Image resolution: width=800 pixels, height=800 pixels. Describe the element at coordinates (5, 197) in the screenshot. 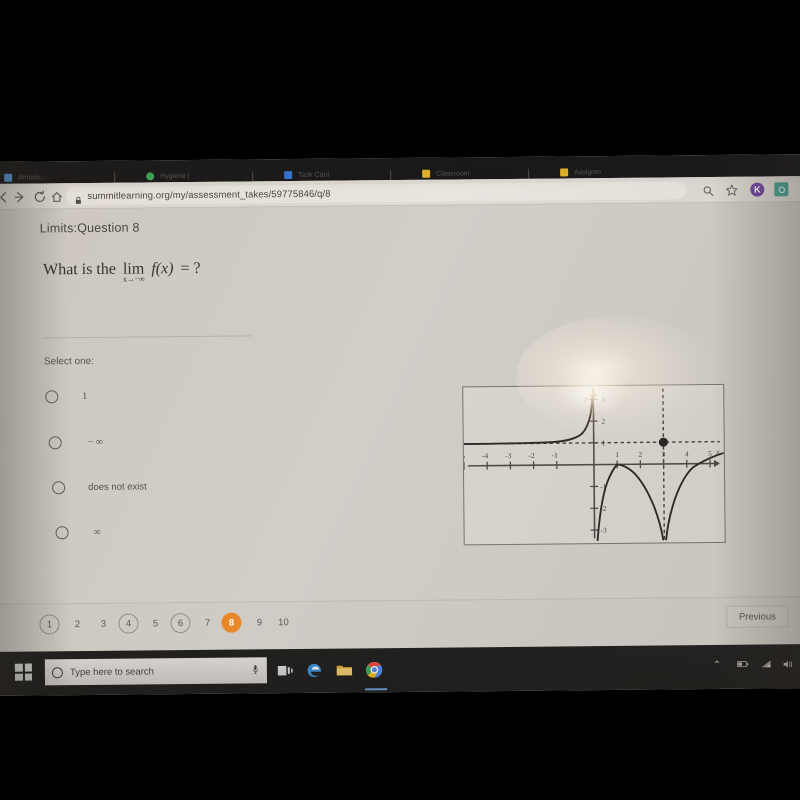

I see `back-arrow-icon` at that location.